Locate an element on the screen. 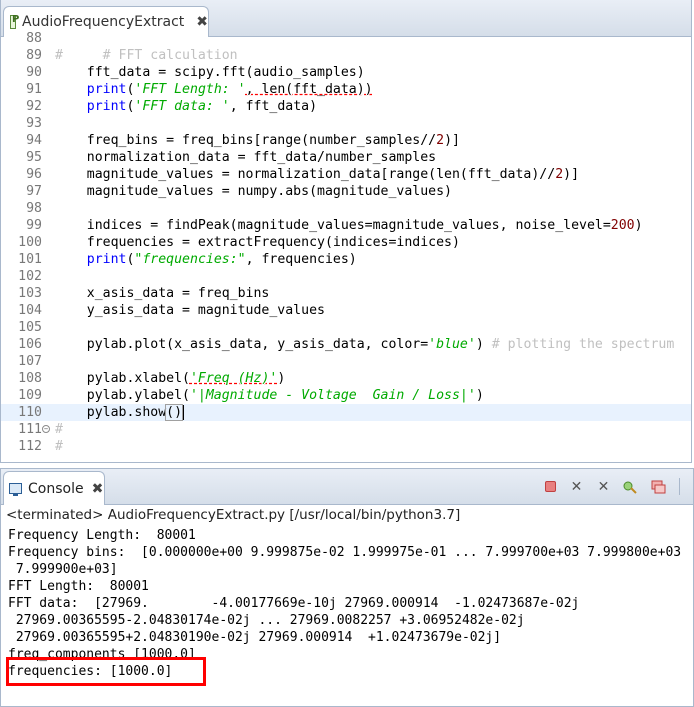  code-line: 110 pylab.show() is located at coordinates (346, 412).